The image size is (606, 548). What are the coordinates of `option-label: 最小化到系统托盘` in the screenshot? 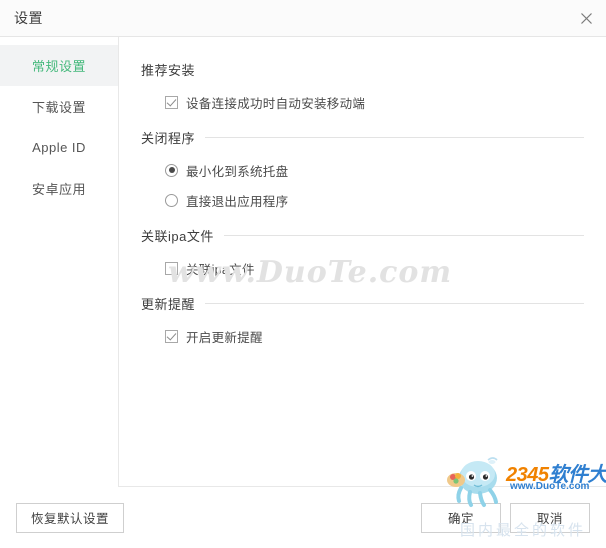 It's located at (237, 171).